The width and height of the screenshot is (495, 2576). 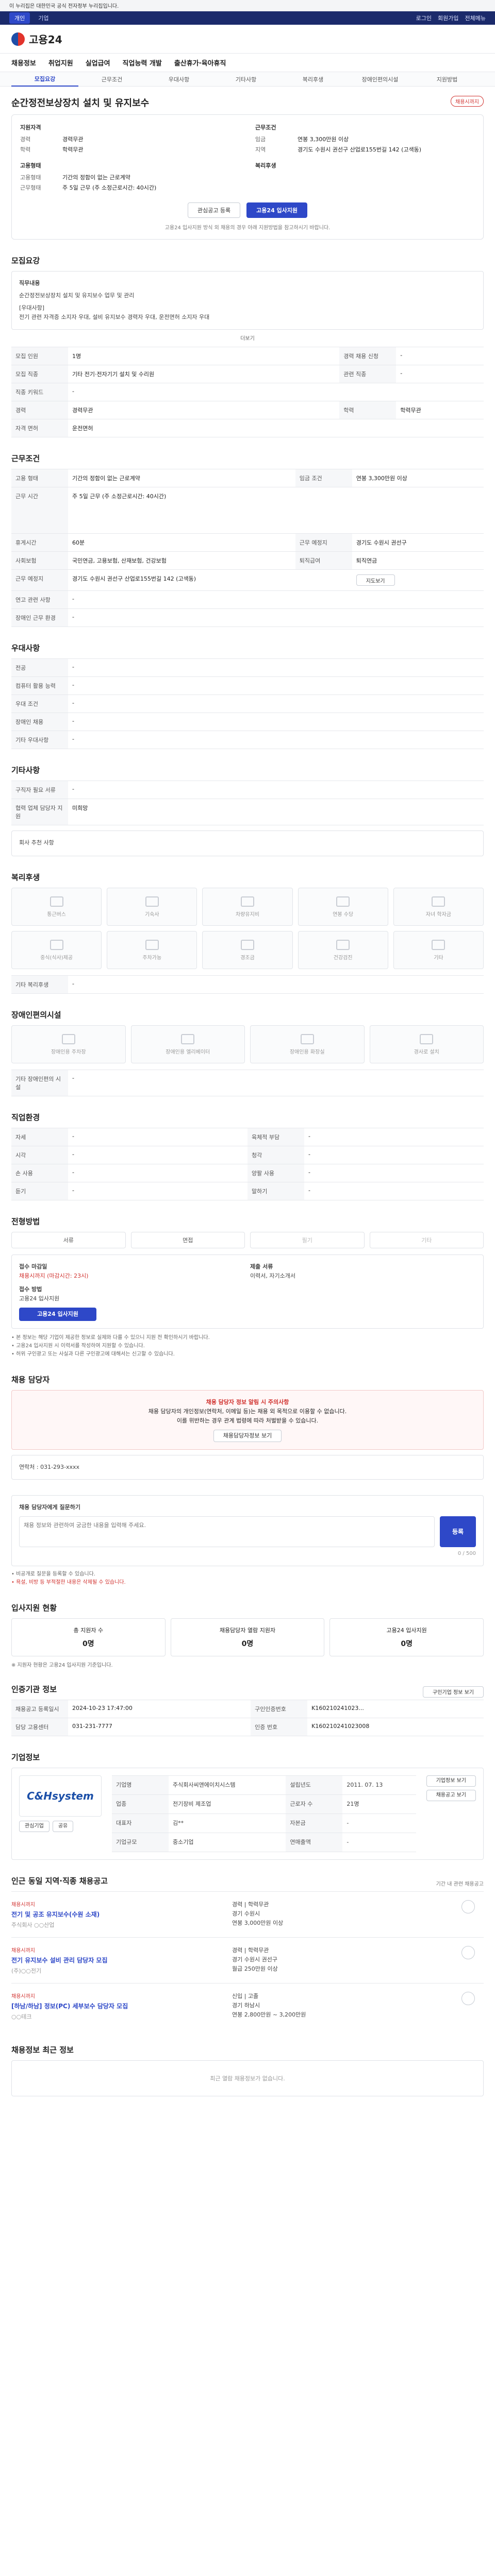 I want to click on apply-button-secondary: 고용24 입사지원, so click(x=57, y=1314).